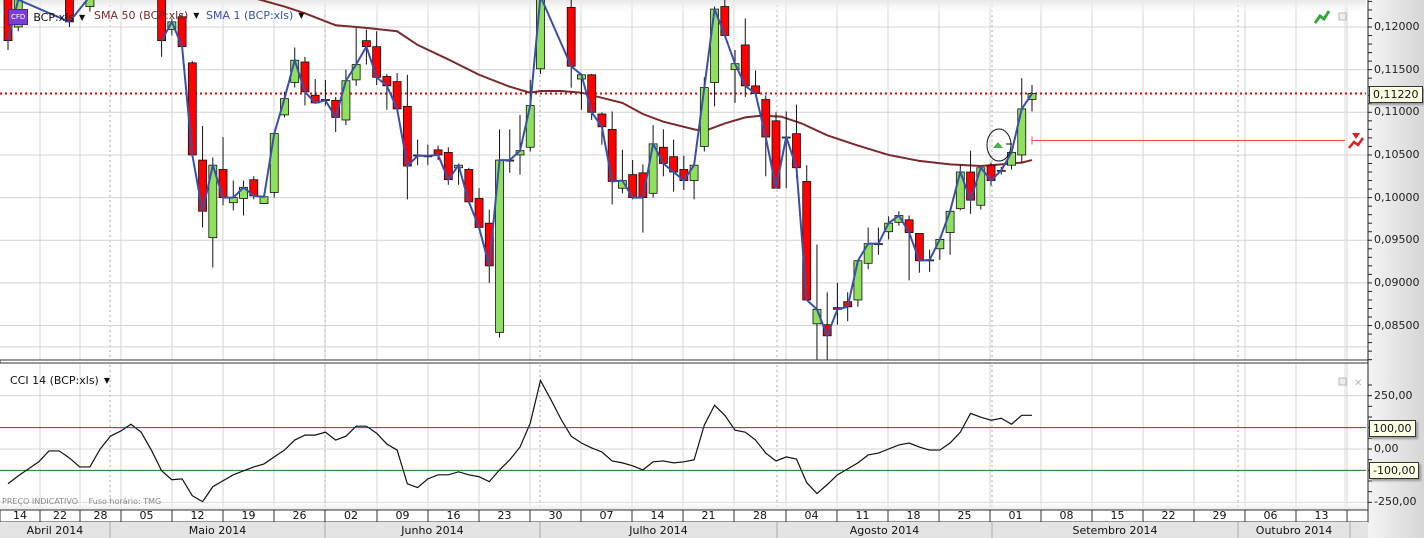  What do you see at coordinates (1397, 325) in the screenshot?
I see `y-axis-label: 0,08500` at bounding box center [1397, 325].